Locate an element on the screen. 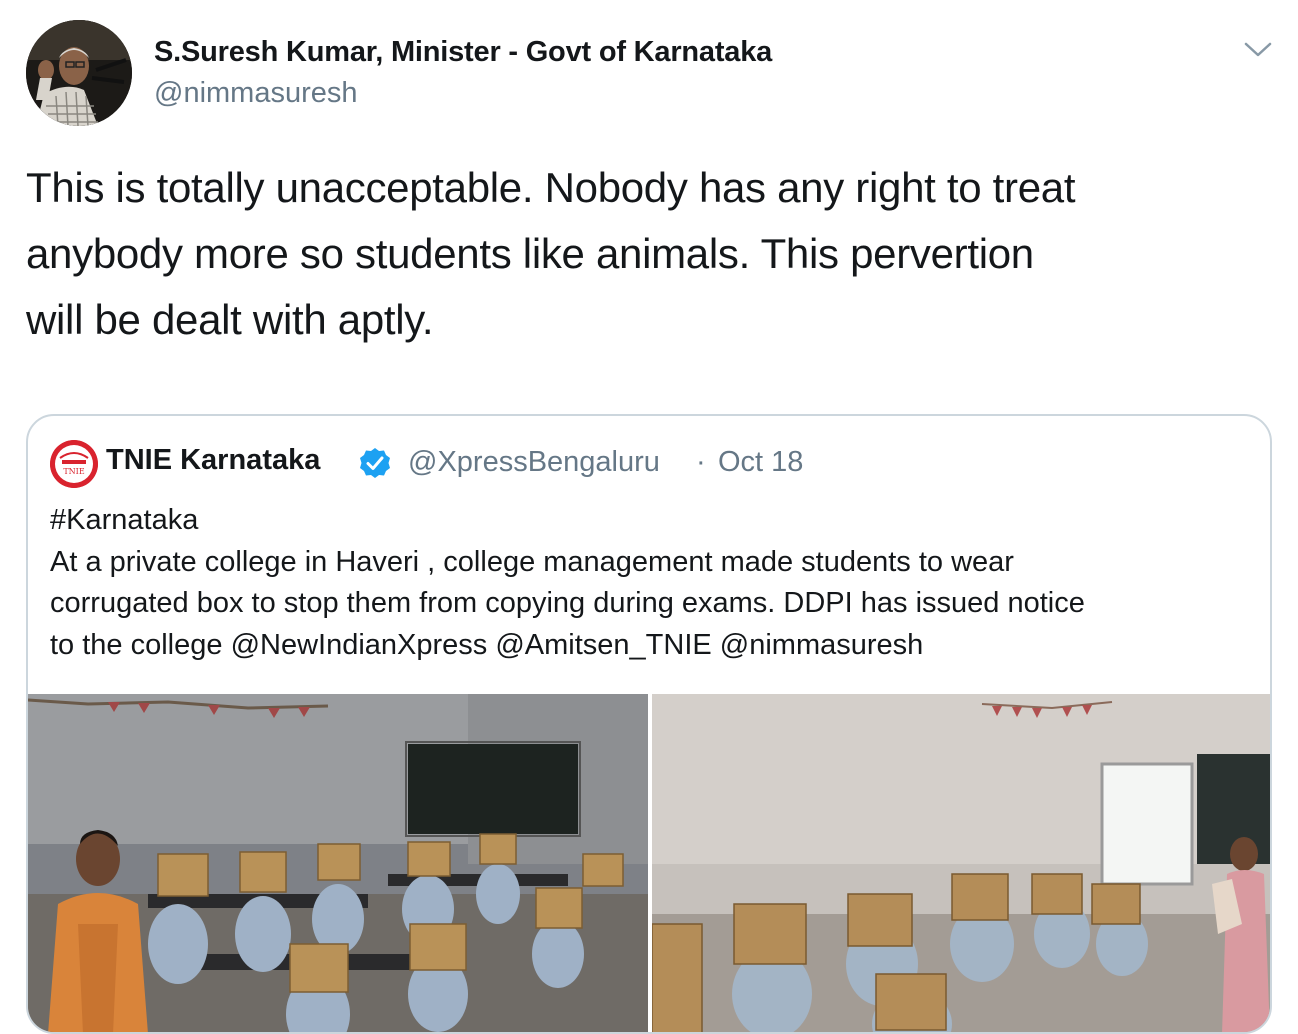 This screenshot has width=1298, height=1034. quoted-tweet-date: Oct 18 is located at coordinates (760, 462).